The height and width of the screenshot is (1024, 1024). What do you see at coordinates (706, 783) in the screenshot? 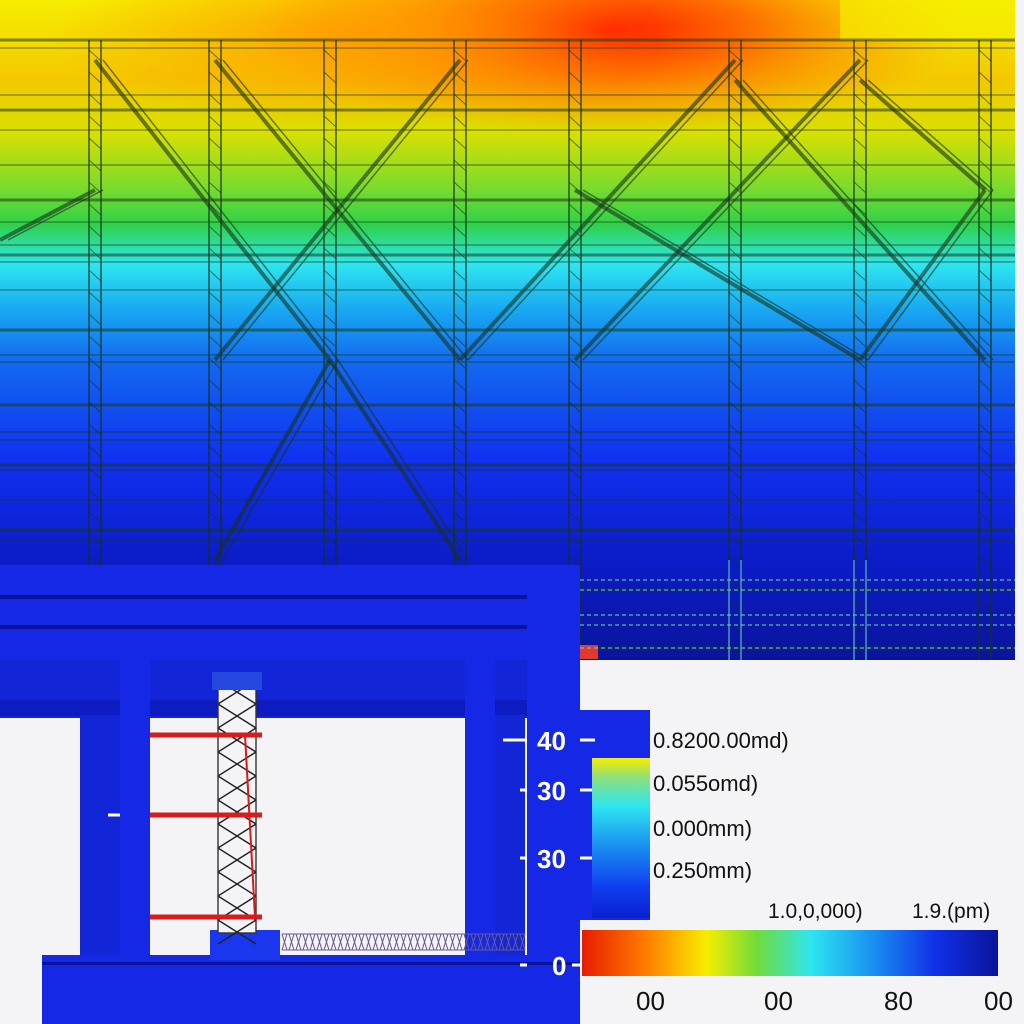
I see `legend-label-2: 0.055omd)` at bounding box center [706, 783].